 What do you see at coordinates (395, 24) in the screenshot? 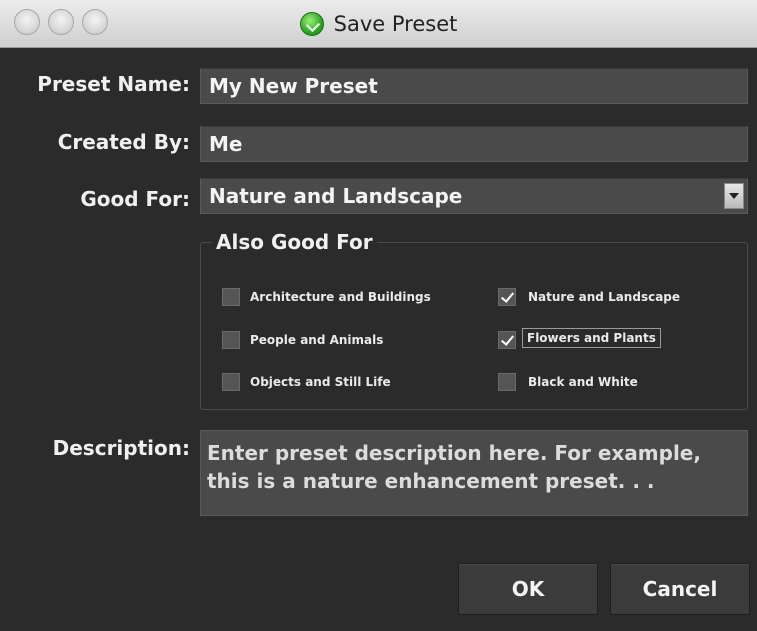
I see `window-title: Save Preset` at bounding box center [395, 24].